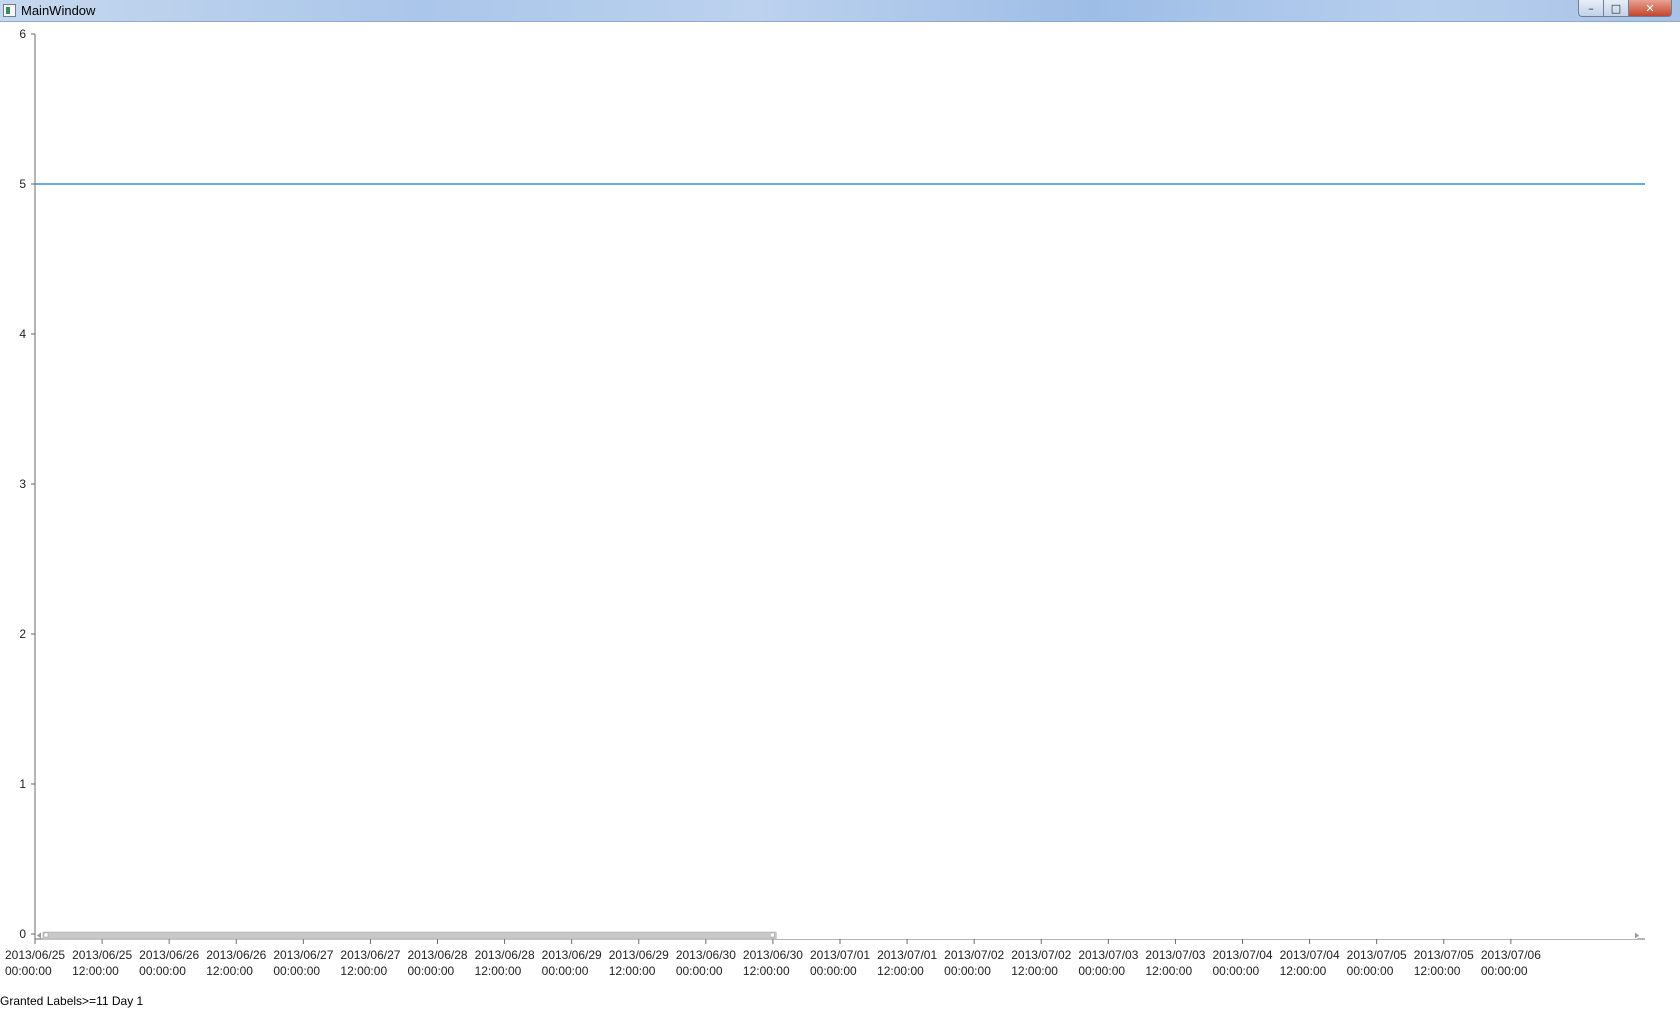 This screenshot has height=1010, width=1680. What do you see at coordinates (772, 935) in the screenshot?
I see `scrollbar-right-grip` at bounding box center [772, 935].